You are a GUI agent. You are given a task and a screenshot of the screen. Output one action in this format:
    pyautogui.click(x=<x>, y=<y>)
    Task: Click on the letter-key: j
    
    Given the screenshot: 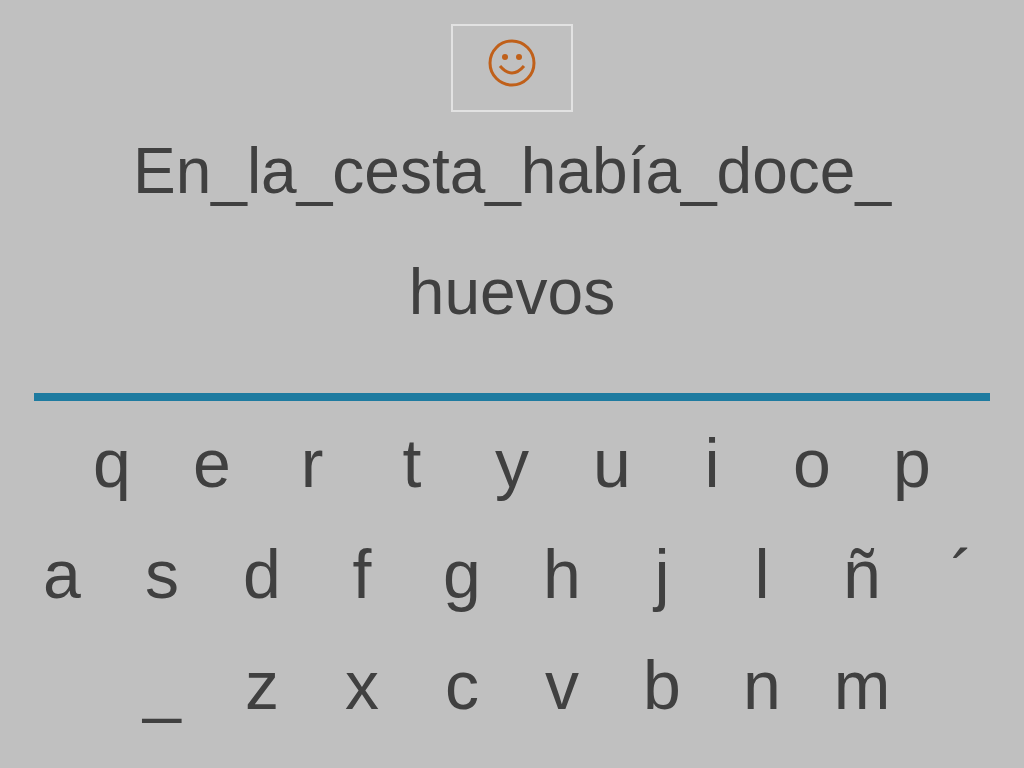 What is the action you would take?
    pyautogui.click(x=662, y=573)
    